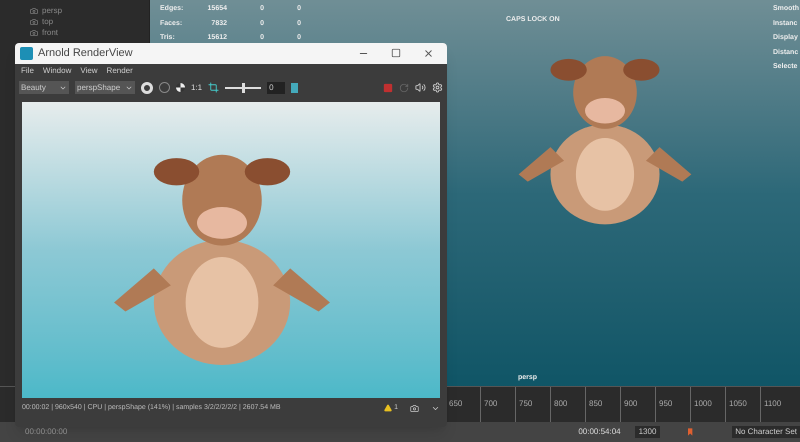 The width and height of the screenshot is (800, 442). Describe the element at coordinates (388, 408) in the screenshot. I see `warning-icon` at that location.